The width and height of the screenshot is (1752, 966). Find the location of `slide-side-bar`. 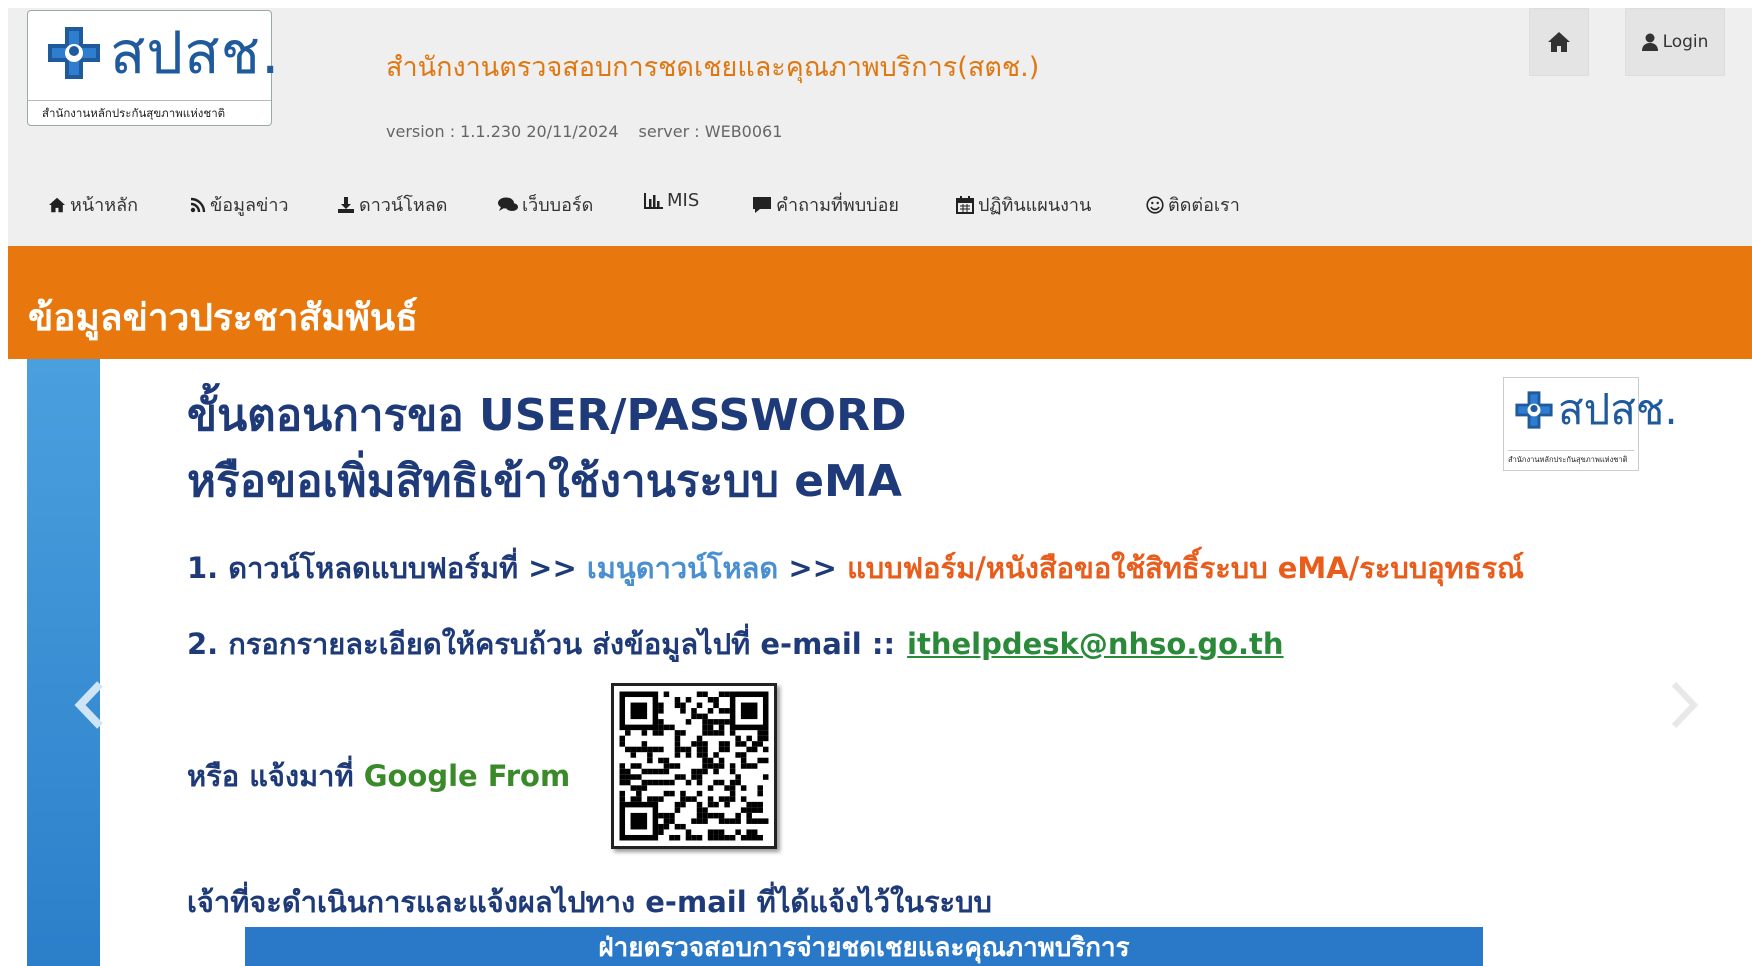

slide-side-bar is located at coordinates (63, 662).